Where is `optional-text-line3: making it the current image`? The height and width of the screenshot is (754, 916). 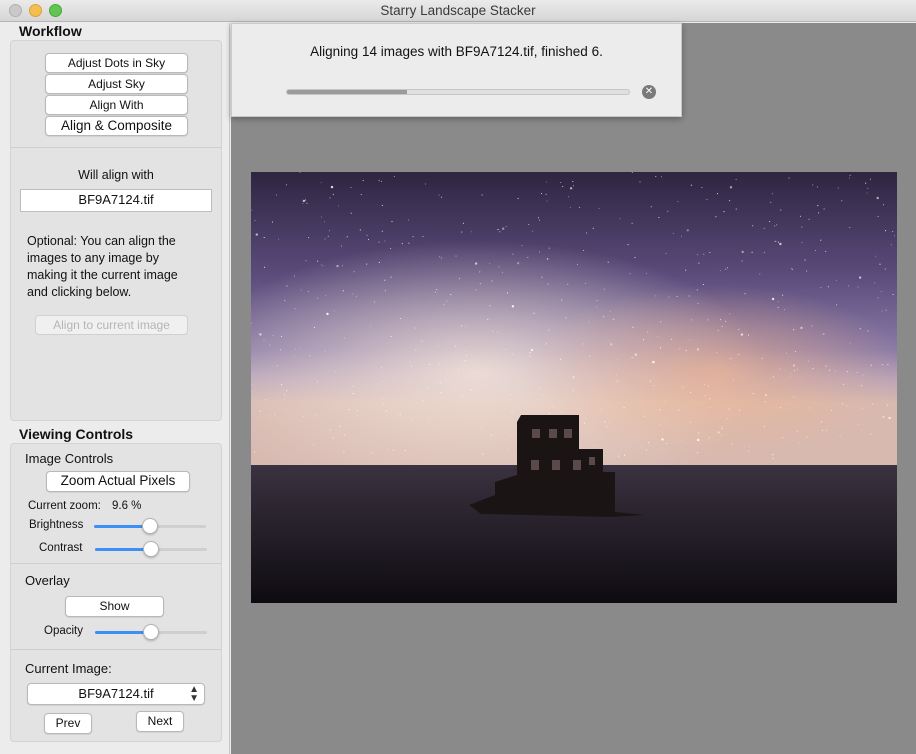
optional-text-line3: making it the current image is located at coordinates (102, 275).